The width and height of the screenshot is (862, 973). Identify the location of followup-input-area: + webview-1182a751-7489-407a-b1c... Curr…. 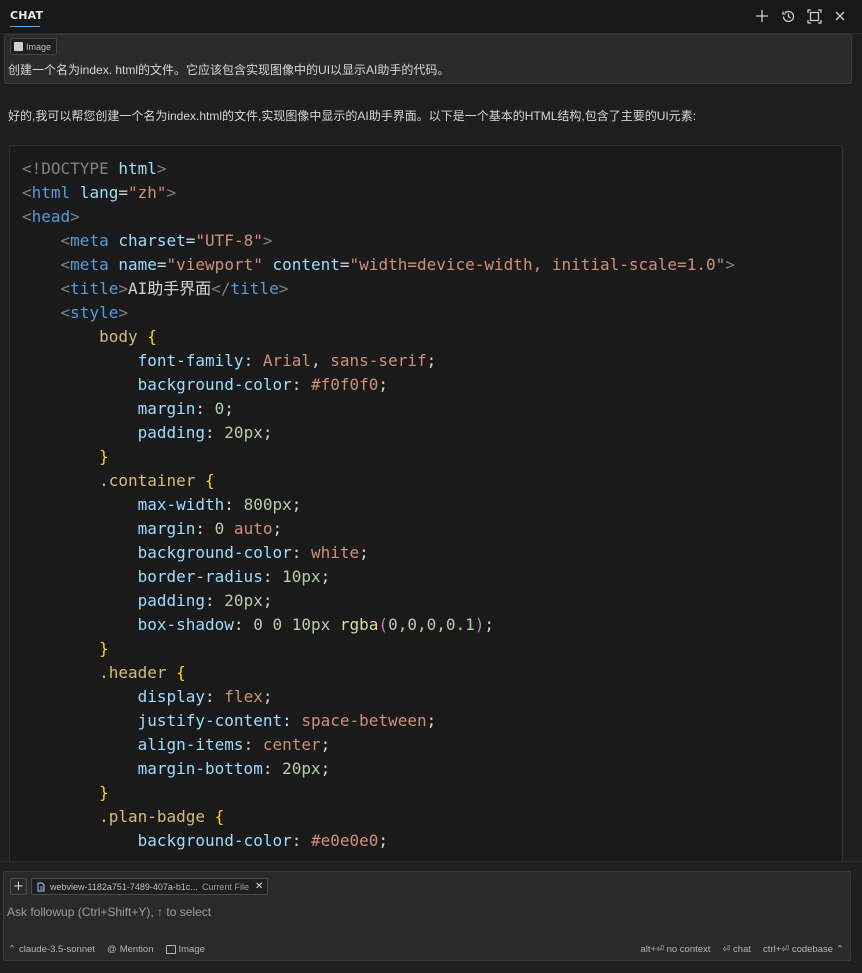
(431, 917).